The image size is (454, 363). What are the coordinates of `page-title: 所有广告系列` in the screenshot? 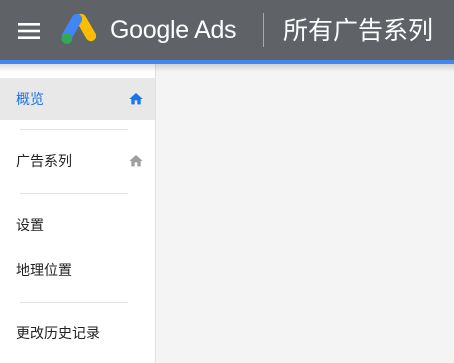 It's located at (358, 30).